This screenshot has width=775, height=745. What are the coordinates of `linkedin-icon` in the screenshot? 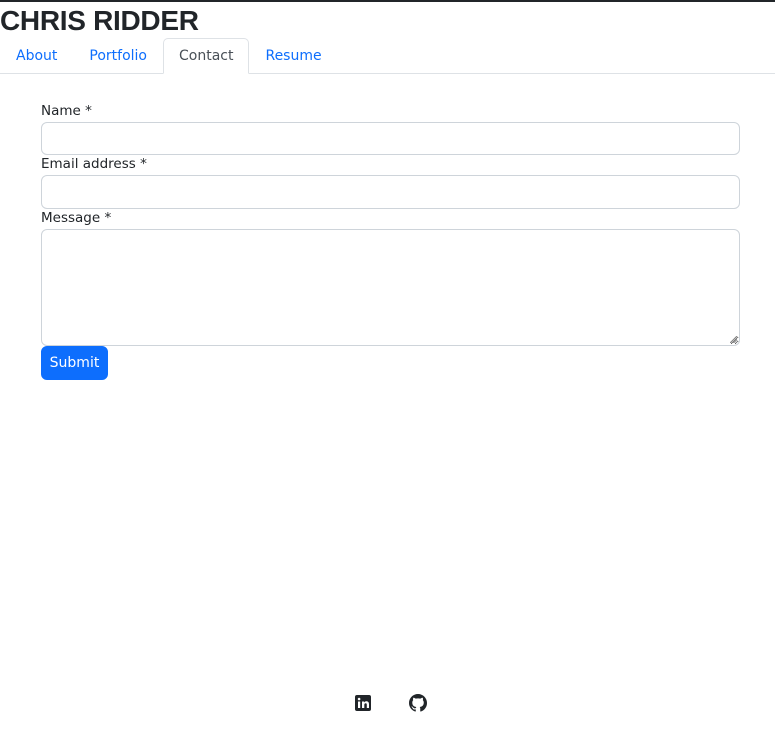 It's located at (363, 703).